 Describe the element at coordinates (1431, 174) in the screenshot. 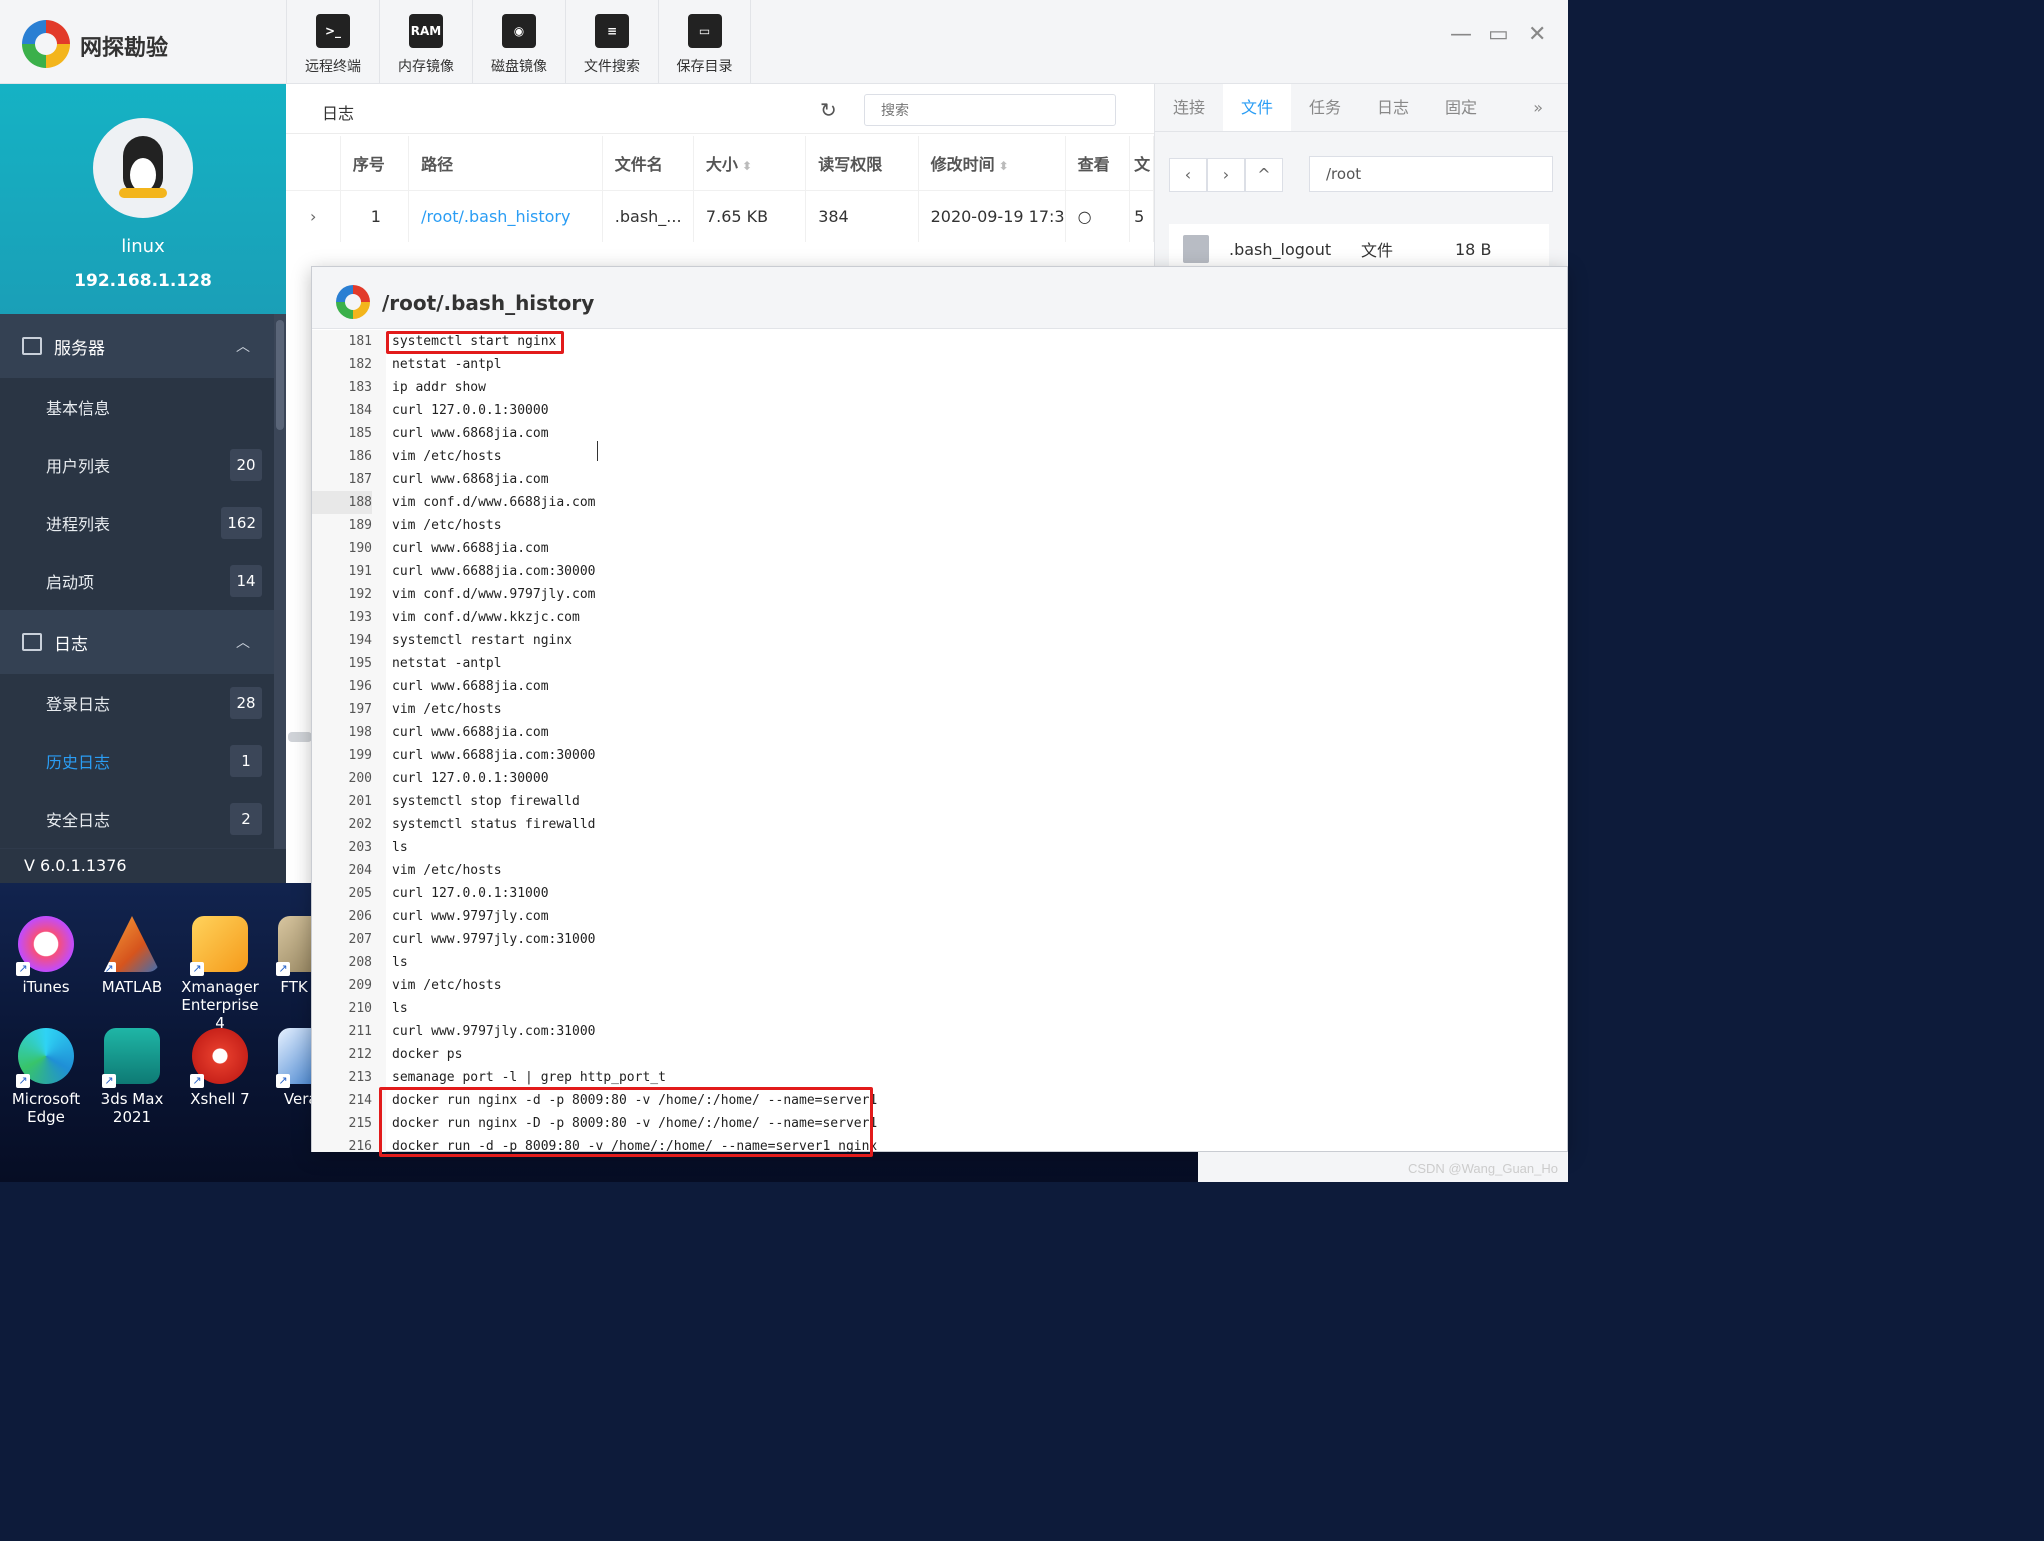

I see `path-field: /root` at that location.